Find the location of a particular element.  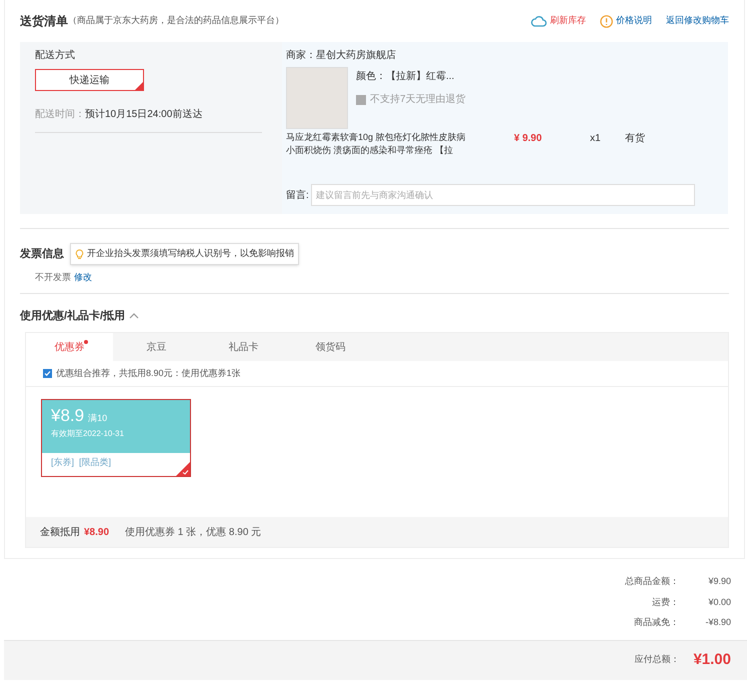

total-label: 应付总额： is located at coordinates (657, 659).